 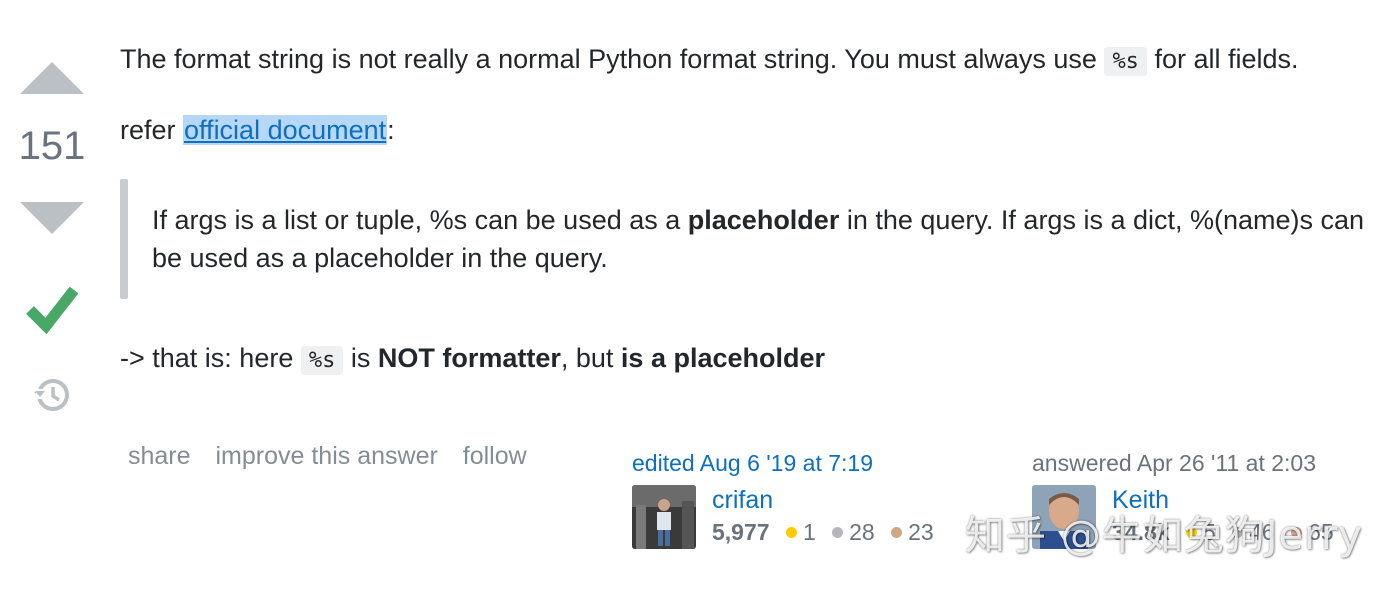 What do you see at coordinates (809, 532) in the screenshot?
I see `gold-badge-count: 1` at bounding box center [809, 532].